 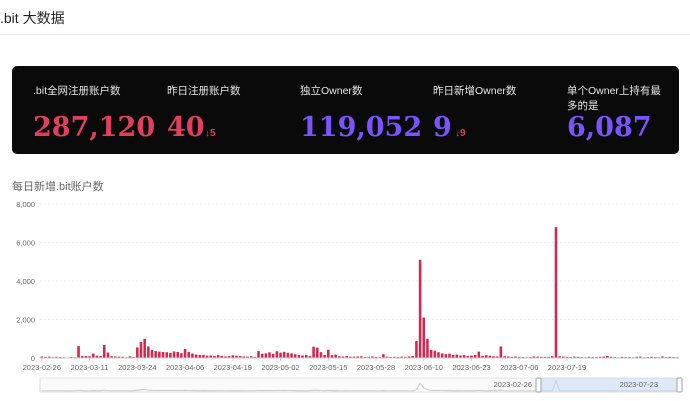 I want to click on stat-label: 昨日注册账户数, so click(x=204, y=91).